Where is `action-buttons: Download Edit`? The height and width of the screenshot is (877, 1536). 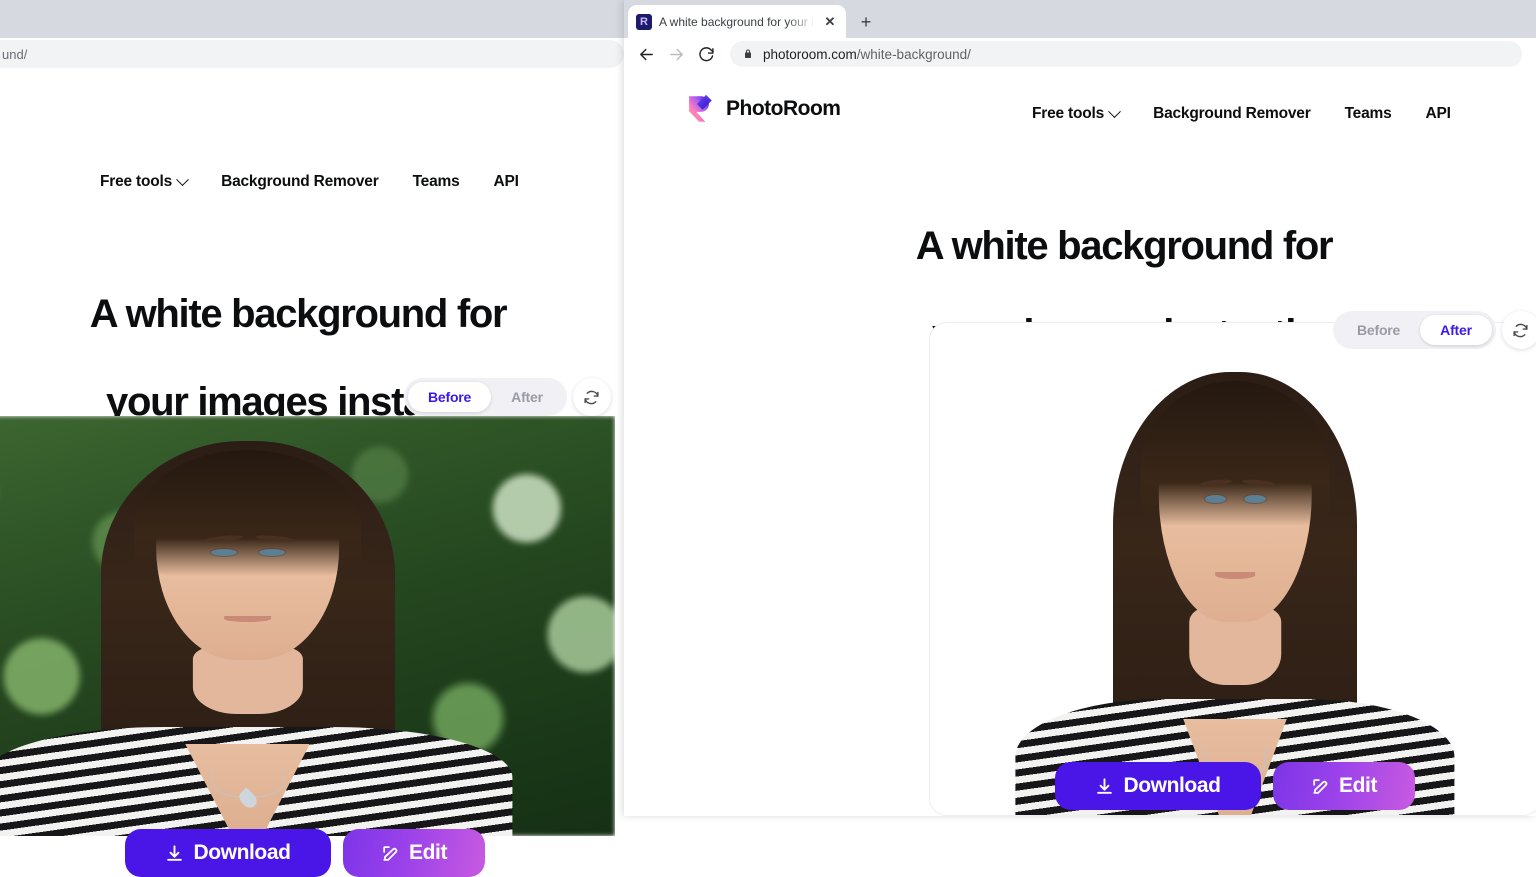
action-buttons: Download Edit is located at coordinates (1235, 786).